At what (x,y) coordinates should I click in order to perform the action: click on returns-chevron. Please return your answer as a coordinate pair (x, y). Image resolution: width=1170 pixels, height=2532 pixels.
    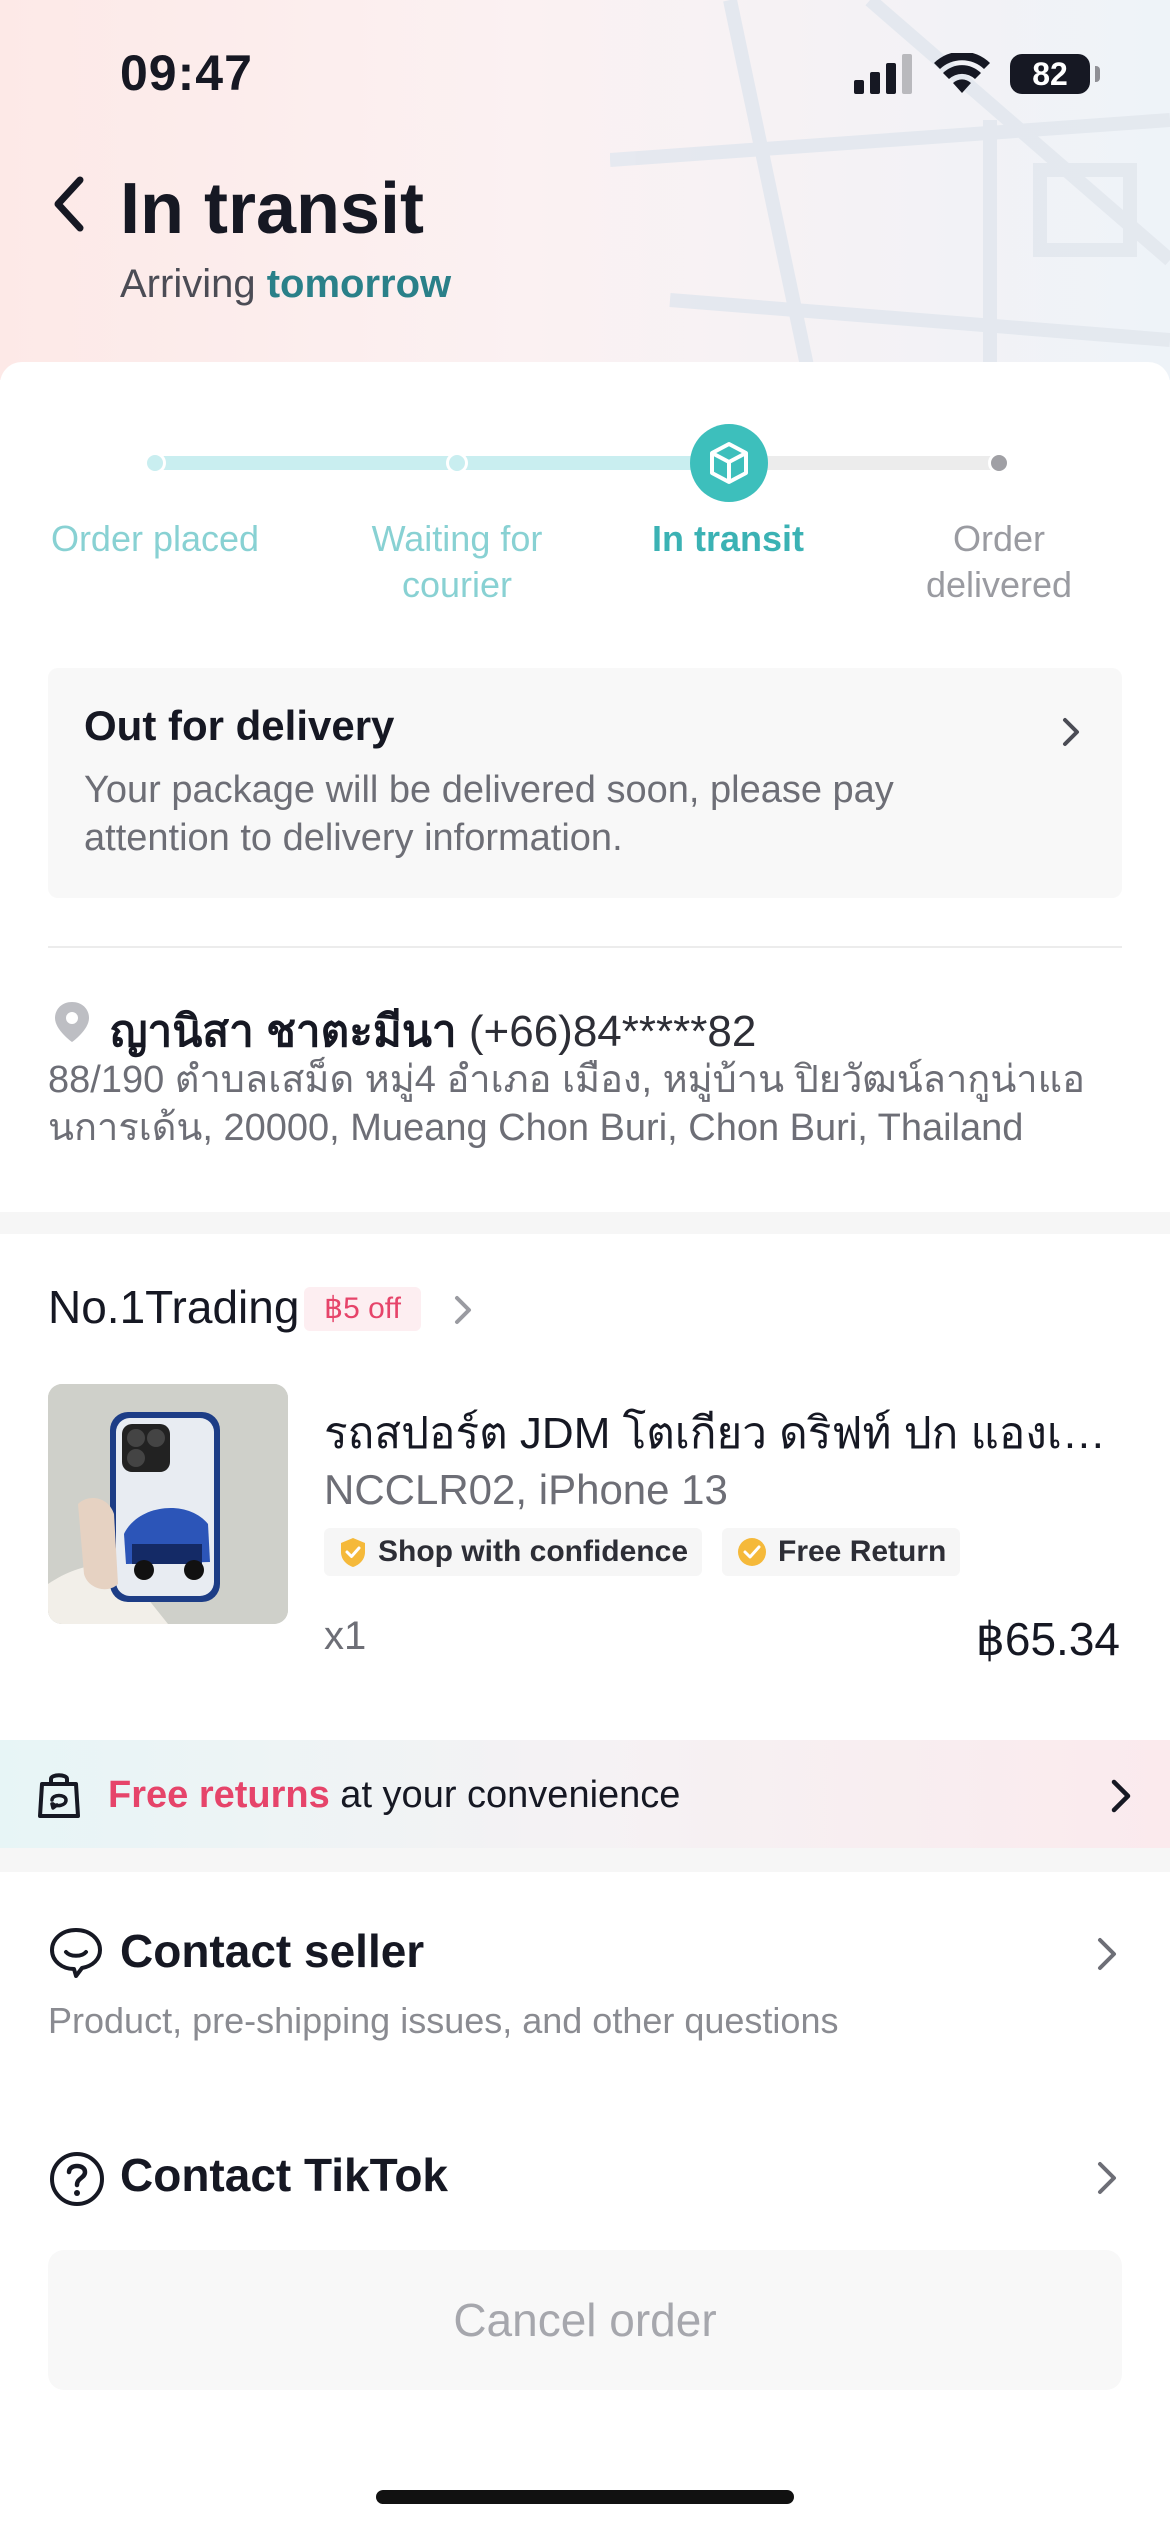
    Looking at the image, I should click on (1121, 1798).